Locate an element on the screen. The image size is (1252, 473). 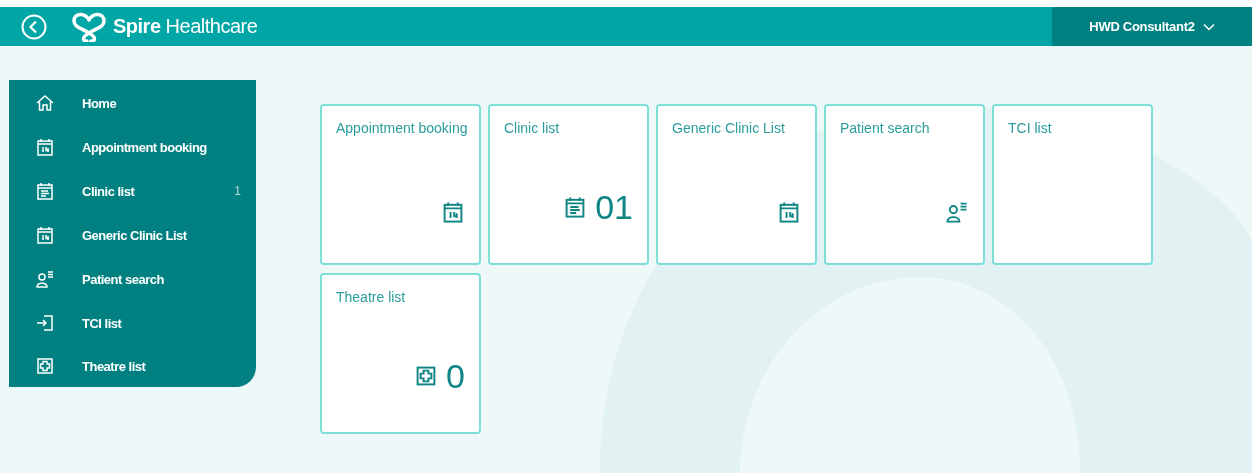
tile-title: Appointment booking is located at coordinates (402, 128).